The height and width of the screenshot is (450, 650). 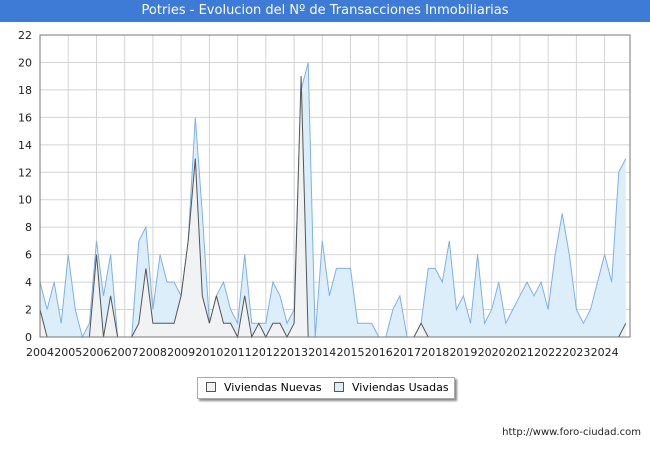 What do you see at coordinates (25, 117) in the screenshot?
I see `y-tick-label: 16` at bounding box center [25, 117].